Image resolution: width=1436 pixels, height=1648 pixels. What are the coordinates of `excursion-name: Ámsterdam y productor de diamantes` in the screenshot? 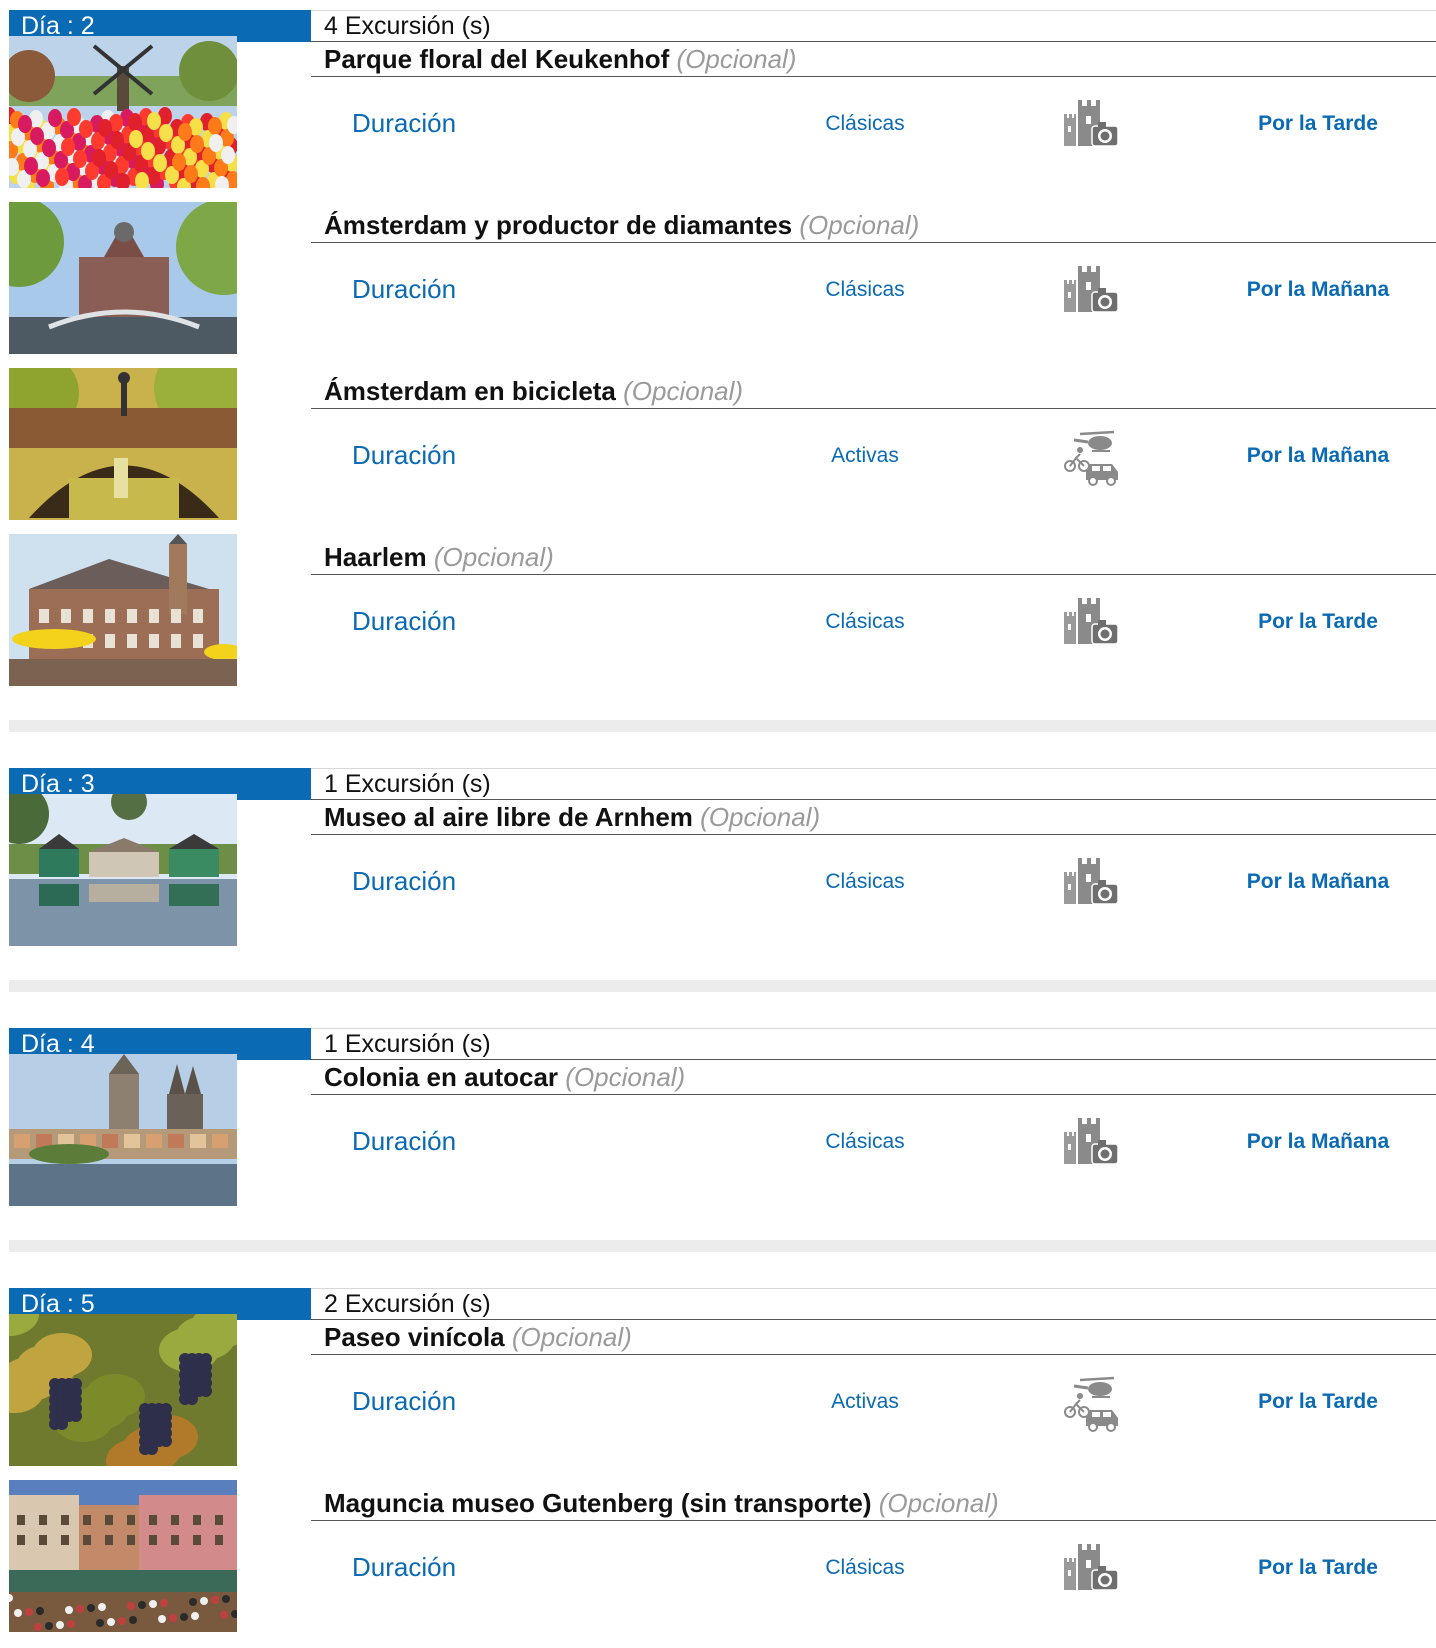 It's located at (558, 225).